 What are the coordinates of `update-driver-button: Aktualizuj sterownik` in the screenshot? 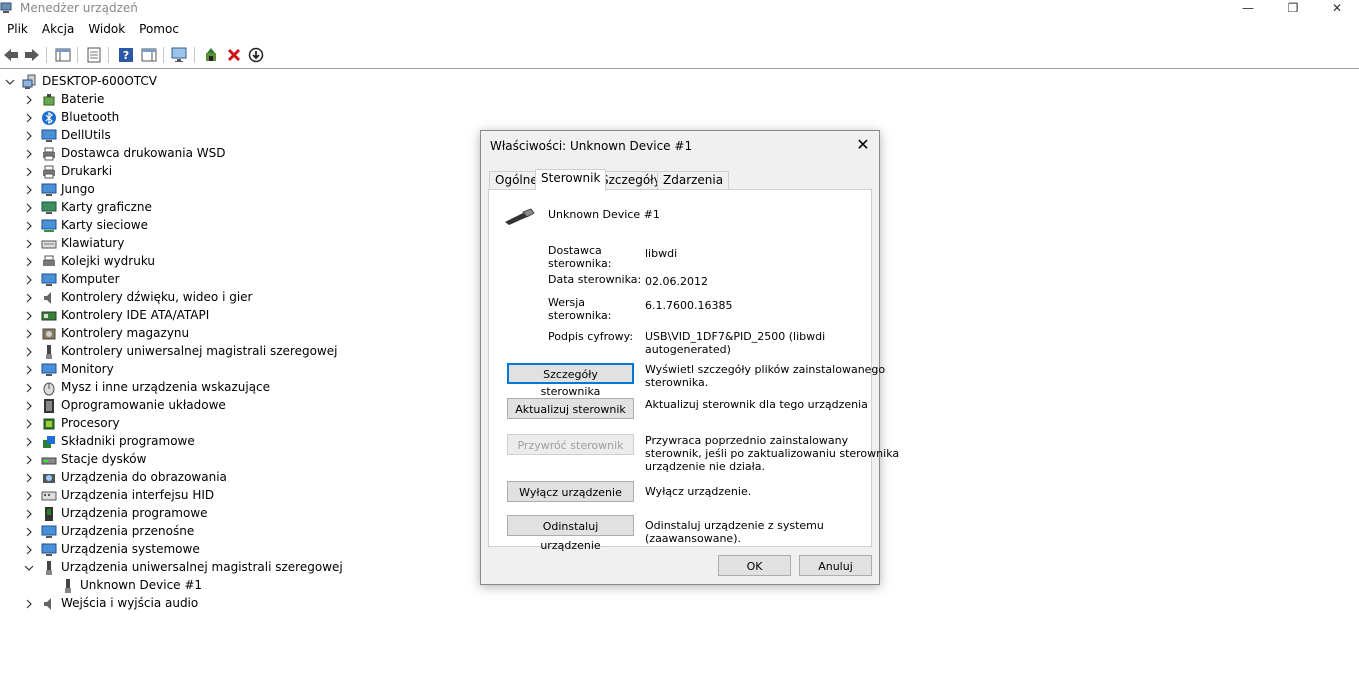 It's located at (570, 408).